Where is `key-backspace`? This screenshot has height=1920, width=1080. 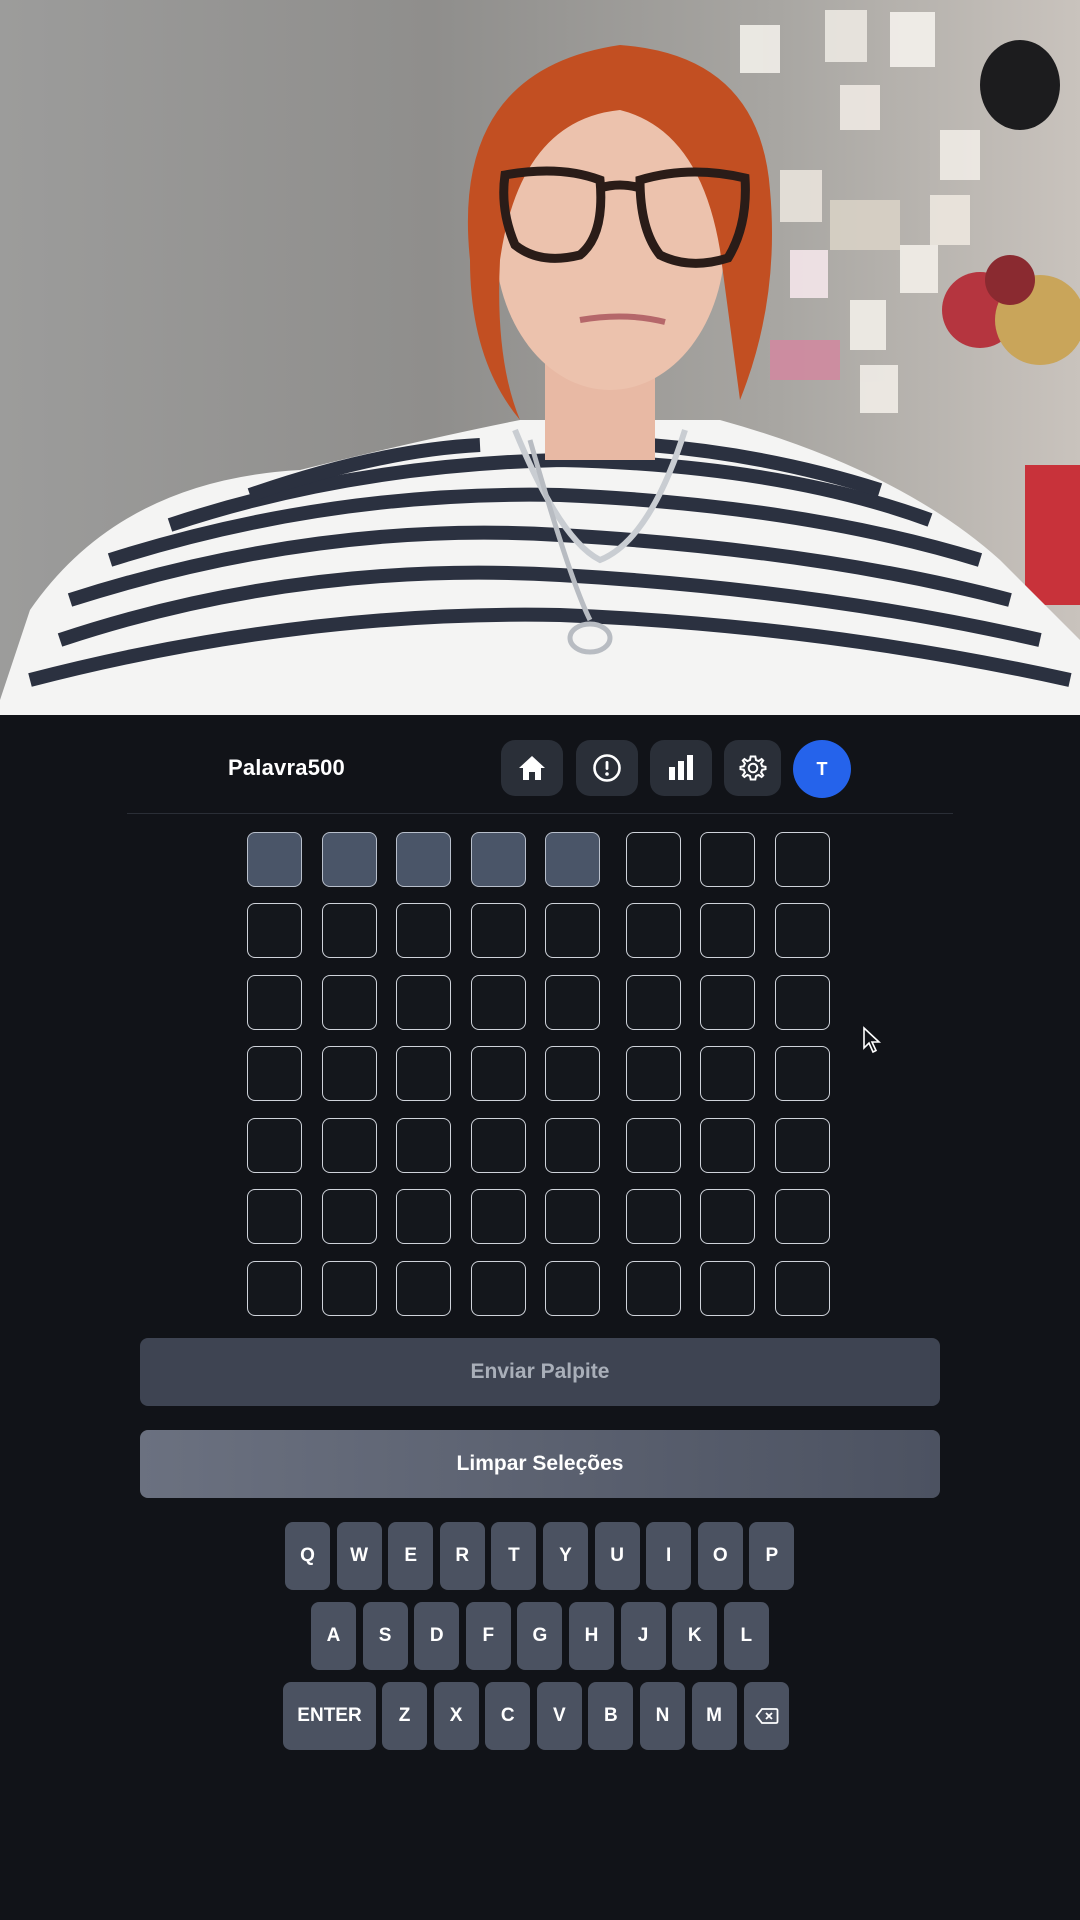
key-backspace is located at coordinates (767, 1716).